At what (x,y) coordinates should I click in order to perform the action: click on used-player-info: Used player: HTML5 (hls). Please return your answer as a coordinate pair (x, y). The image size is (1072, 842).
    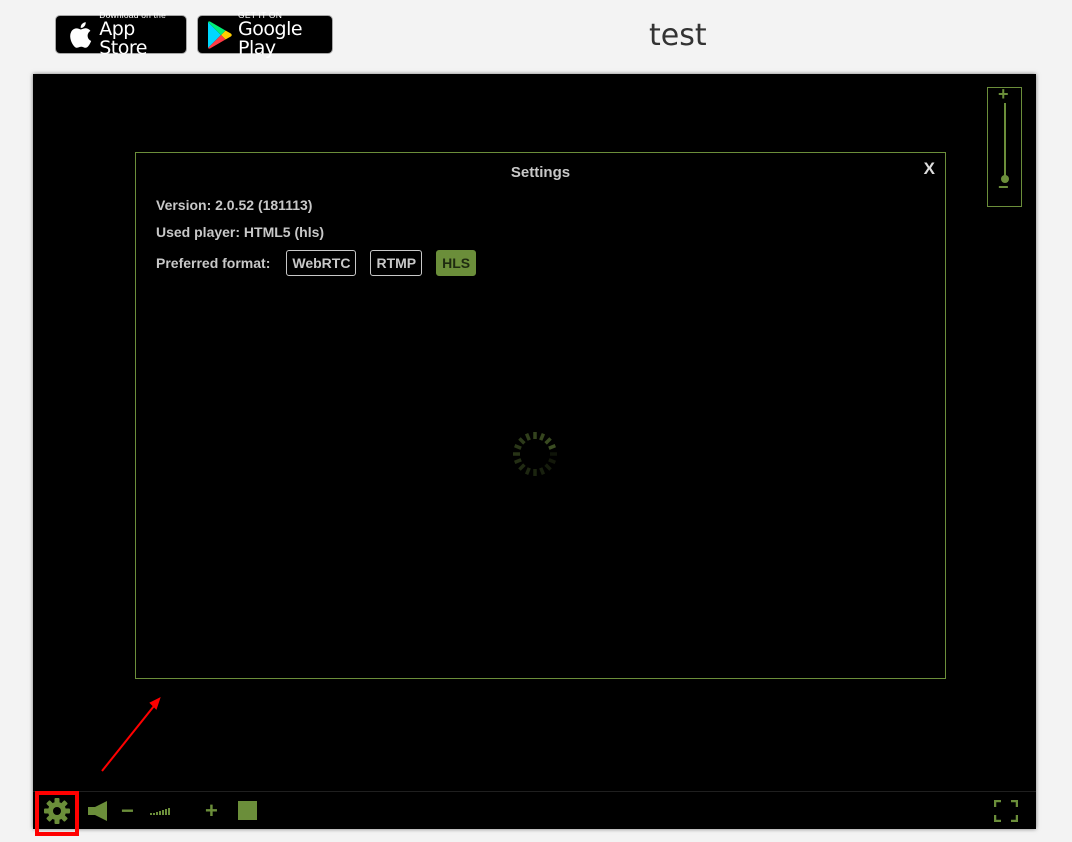
    Looking at the image, I should click on (240, 232).